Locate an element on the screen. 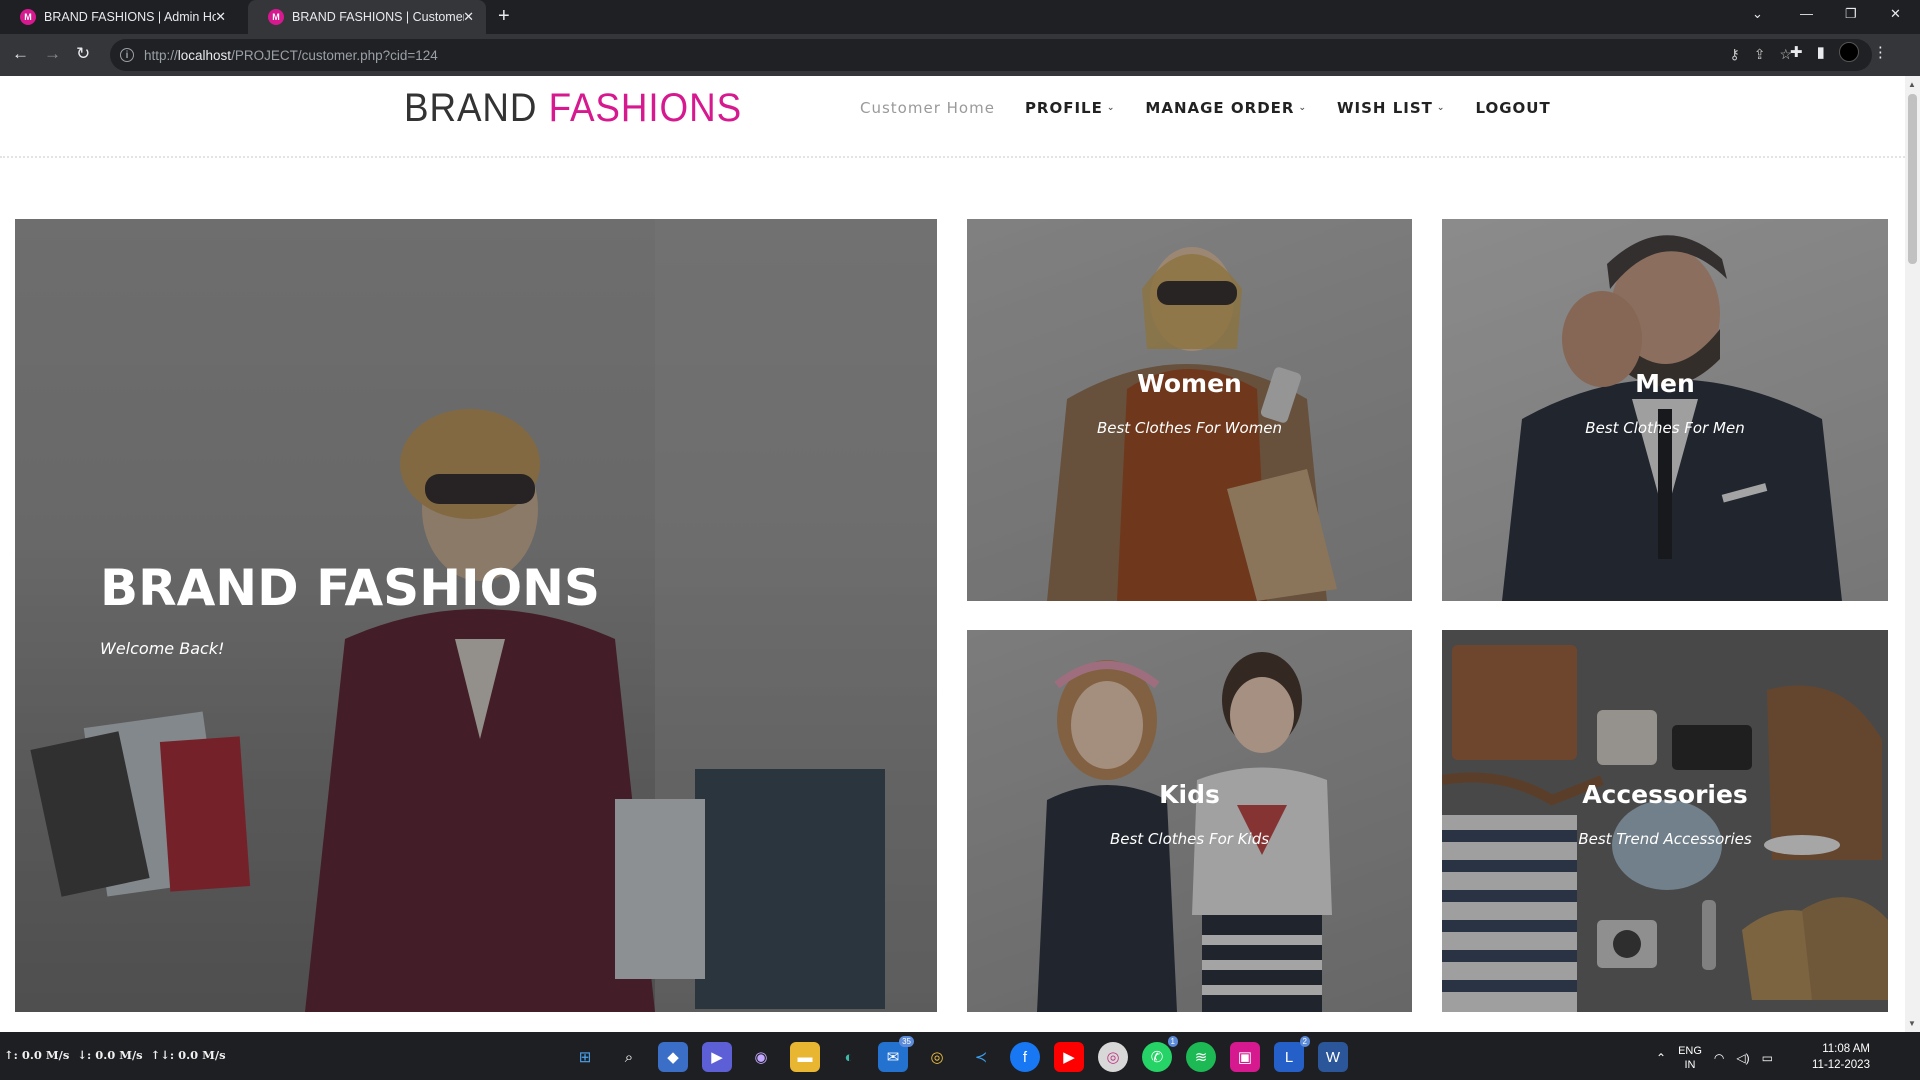 This screenshot has width=1920, height=1080. key-icon: ⚷ is located at coordinates (1734, 54).